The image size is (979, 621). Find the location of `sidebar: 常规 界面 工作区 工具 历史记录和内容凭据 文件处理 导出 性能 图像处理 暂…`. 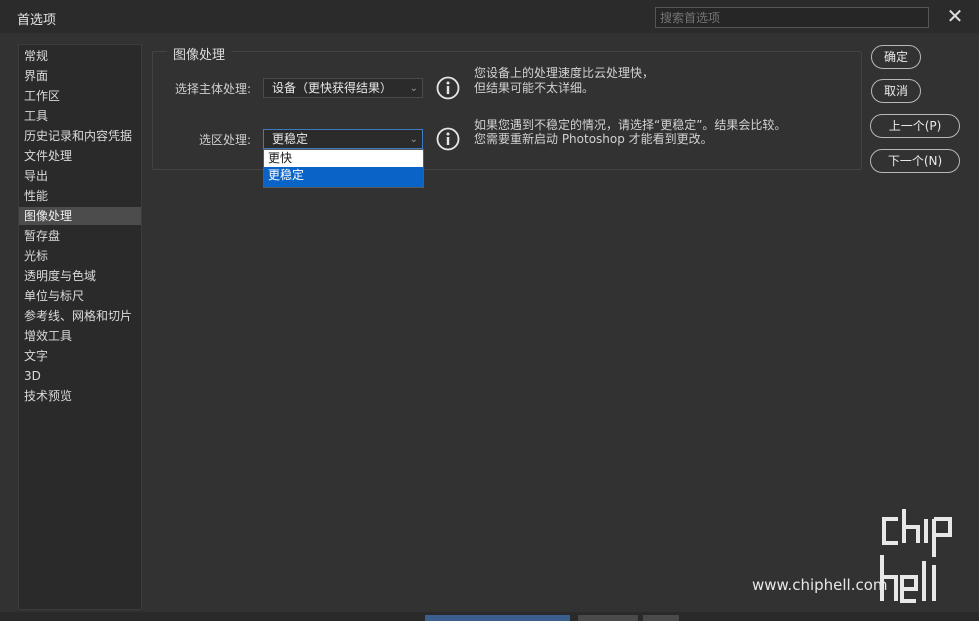

sidebar: 常规 界面 工作区 工具 历史记录和内容凭据 文件处理 导出 性能 图像处理 暂… is located at coordinates (80, 327).